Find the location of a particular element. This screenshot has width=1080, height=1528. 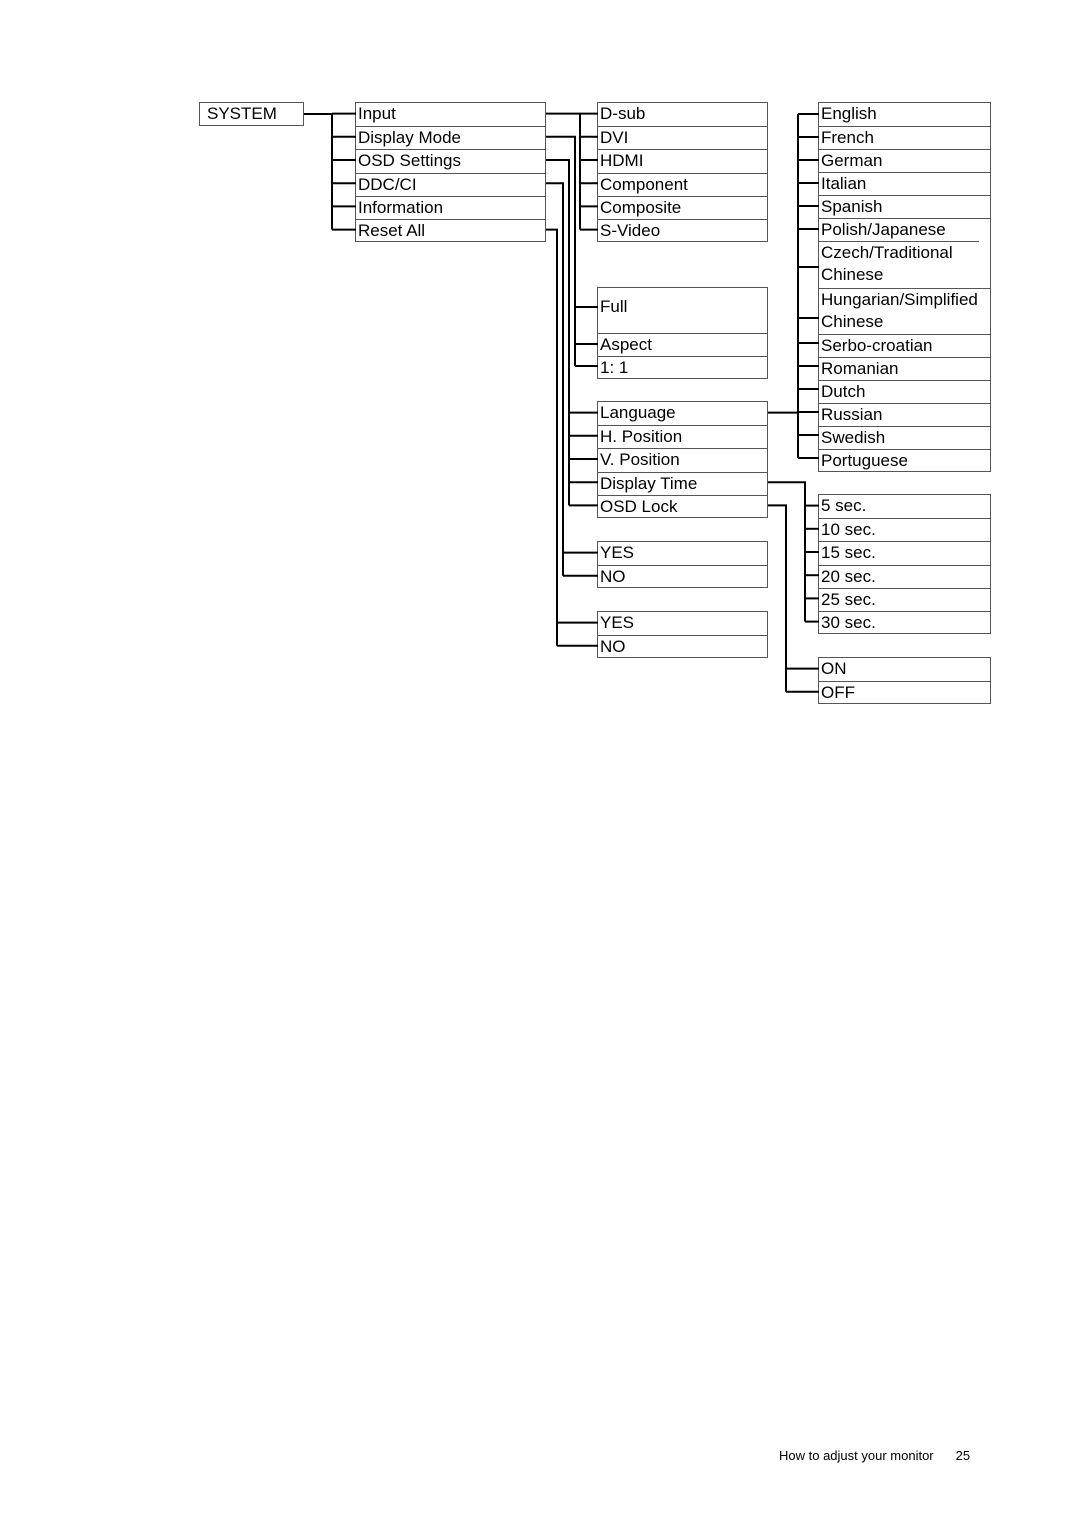

display-mode-options-menu: Full Aspect 1: 1 is located at coordinates (682, 333).